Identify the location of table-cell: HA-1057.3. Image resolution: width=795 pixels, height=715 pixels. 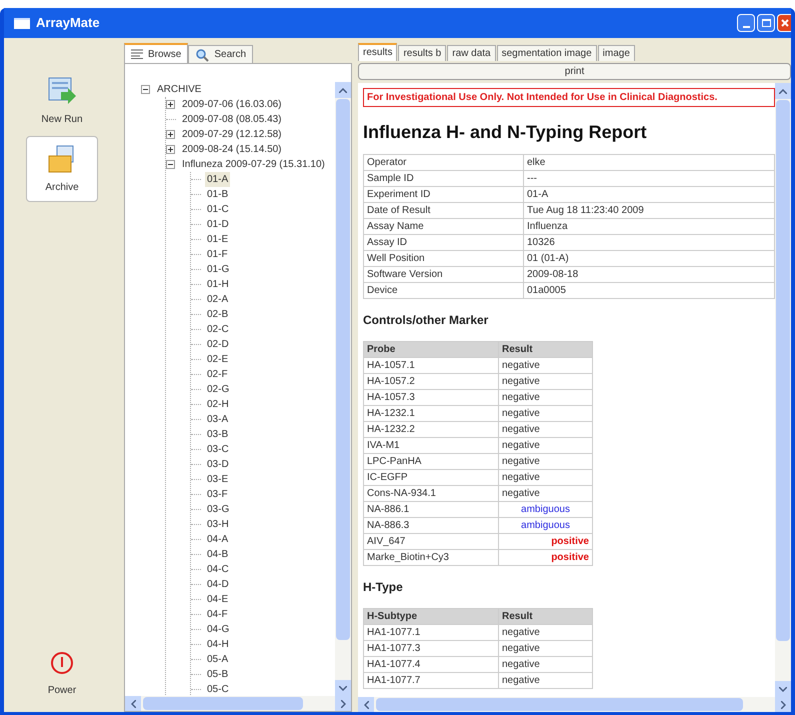
(431, 398).